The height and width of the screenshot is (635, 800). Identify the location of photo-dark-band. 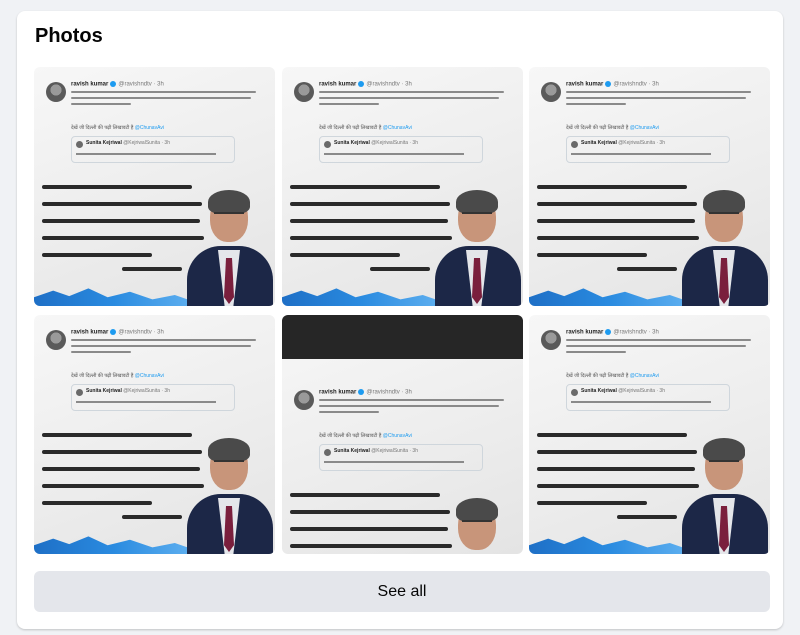
(402, 337).